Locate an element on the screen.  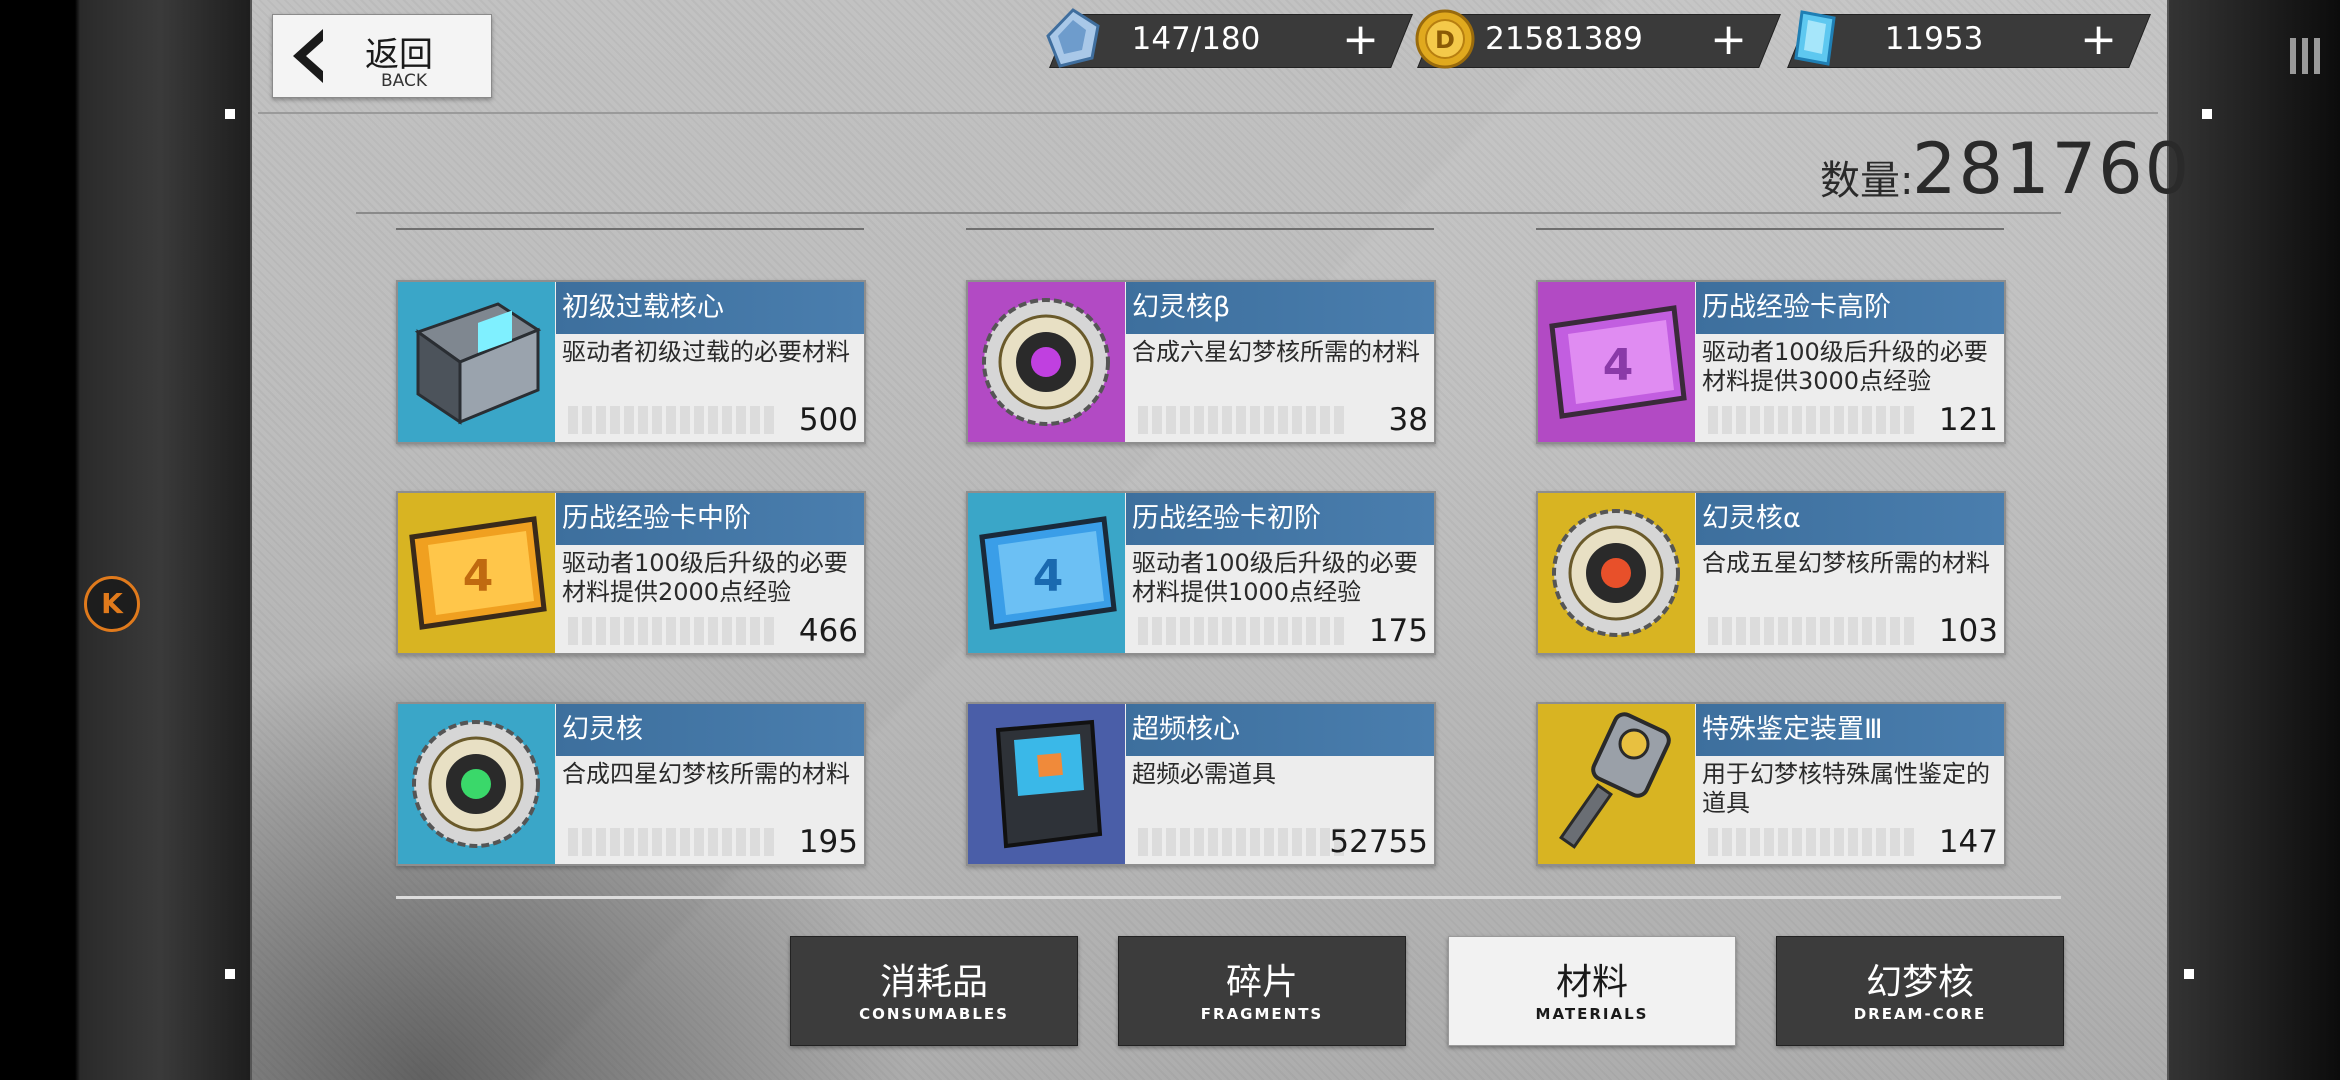
blue-diamond-icon is located at coordinates (1815, 38).